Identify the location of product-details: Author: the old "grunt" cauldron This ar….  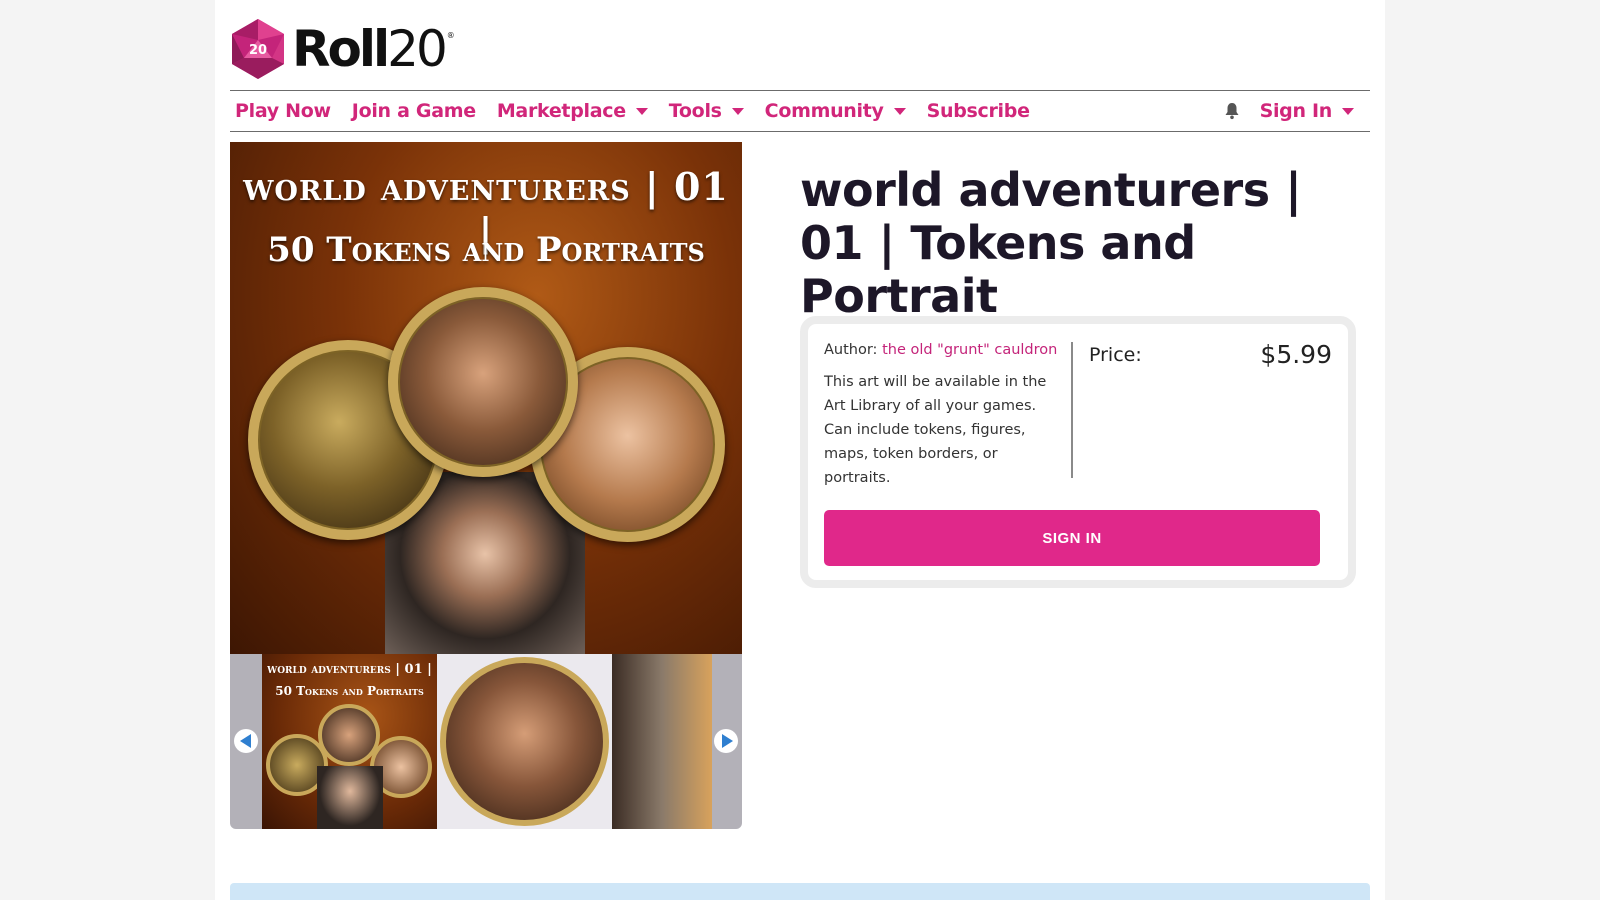
(944, 416).